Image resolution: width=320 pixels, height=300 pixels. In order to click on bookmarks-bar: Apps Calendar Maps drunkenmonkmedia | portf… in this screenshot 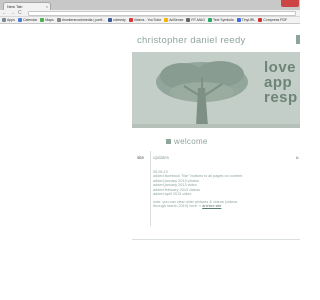, I will do `click(150, 20)`.